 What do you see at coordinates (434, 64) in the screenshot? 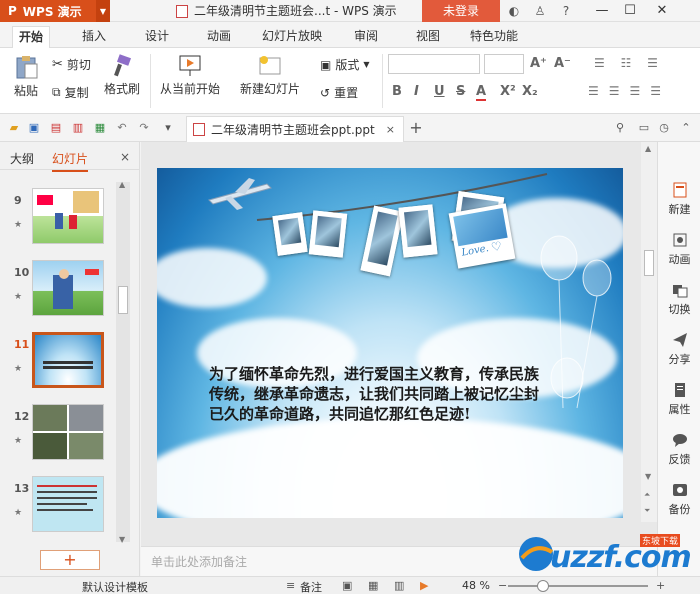
I see `font-family-select` at bounding box center [434, 64].